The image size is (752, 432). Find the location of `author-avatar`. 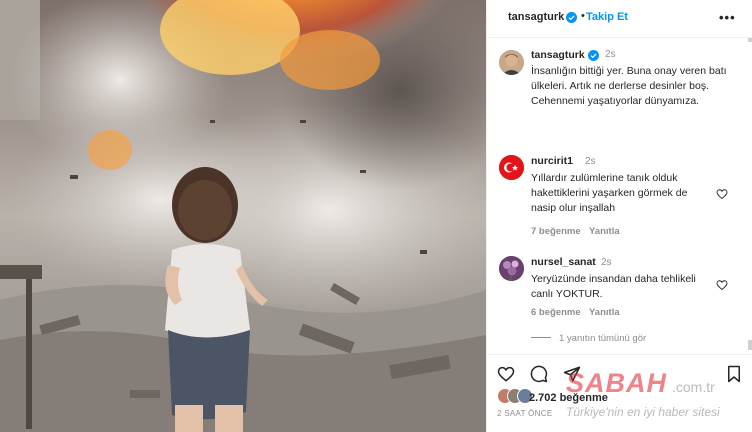

author-avatar is located at coordinates (511, 62).